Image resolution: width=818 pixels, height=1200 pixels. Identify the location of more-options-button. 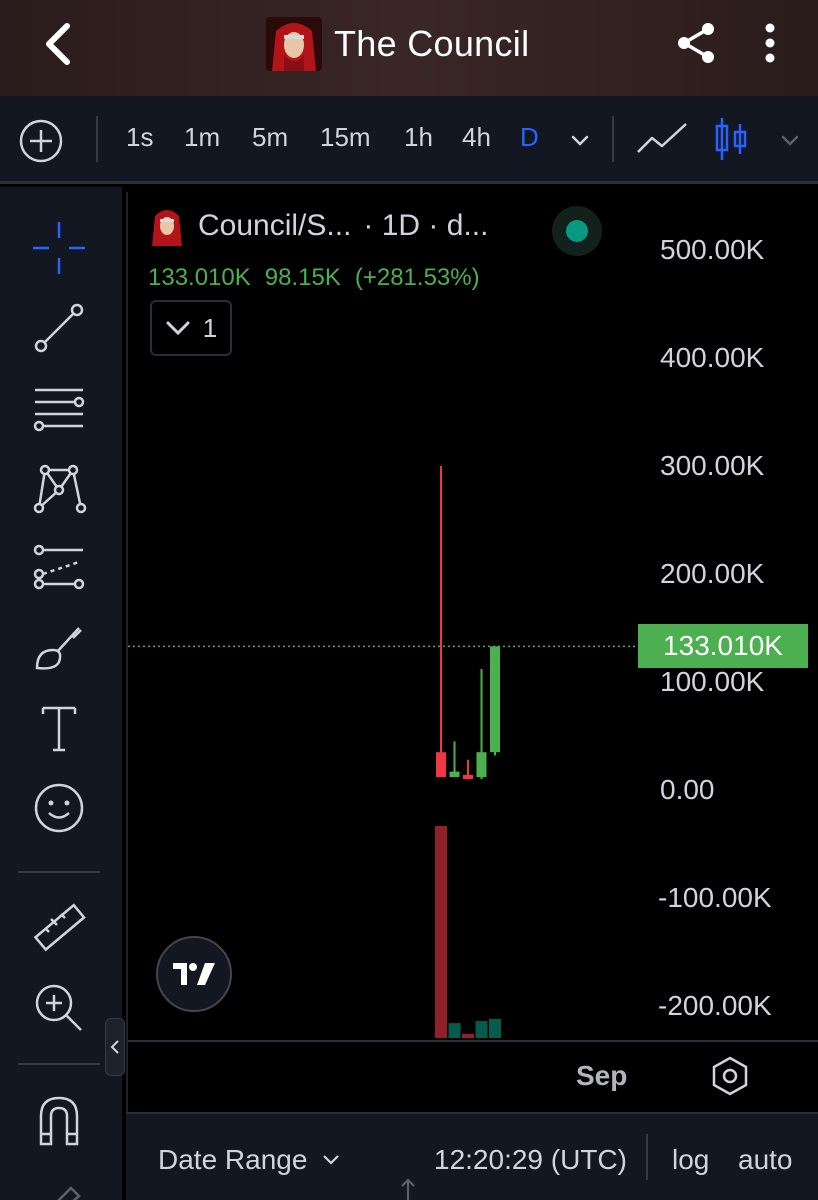
(770, 43).